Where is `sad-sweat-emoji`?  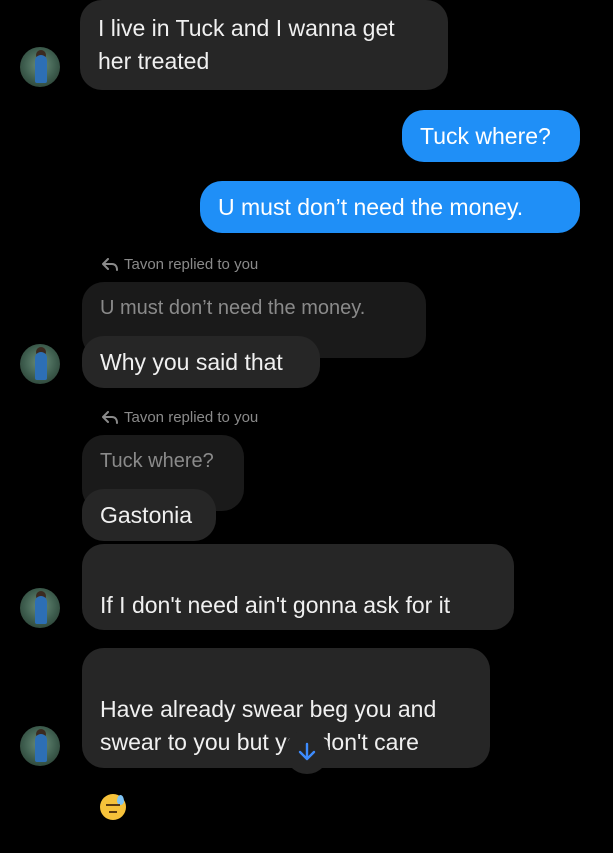
sad-sweat-emoji is located at coordinates (113, 807).